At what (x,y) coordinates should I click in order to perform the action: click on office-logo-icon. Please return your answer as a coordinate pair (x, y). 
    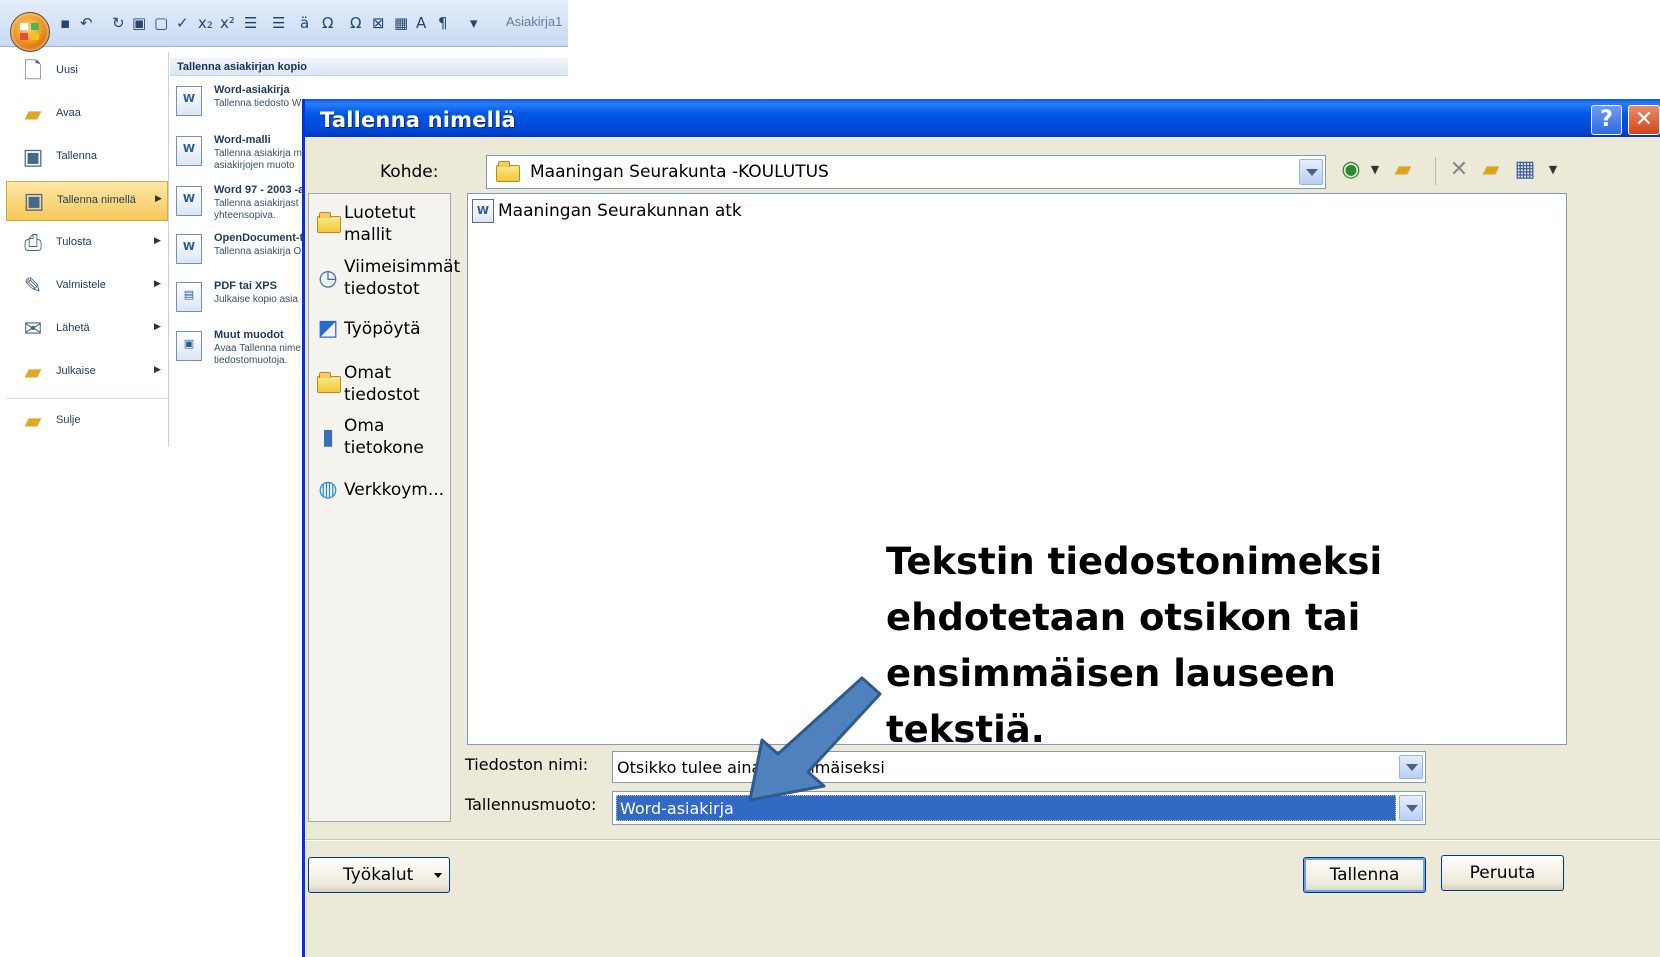
    Looking at the image, I should click on (30, 32).